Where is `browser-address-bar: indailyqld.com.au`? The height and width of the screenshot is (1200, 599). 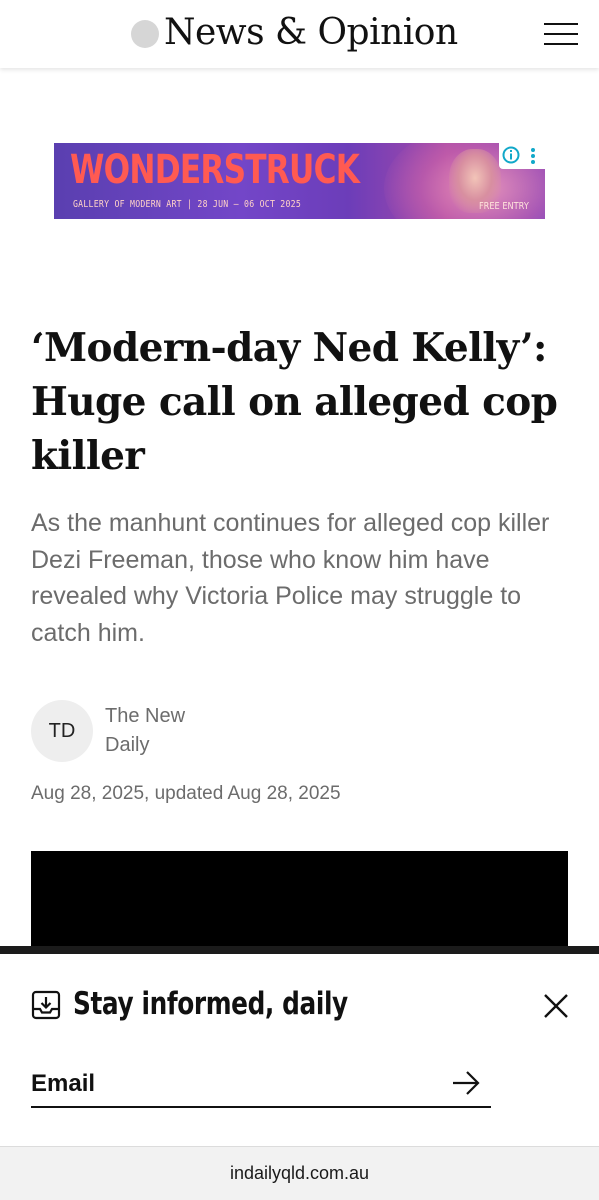
browser-address-bar: indailyqld.com.au is located at coordinates (299, 1173).